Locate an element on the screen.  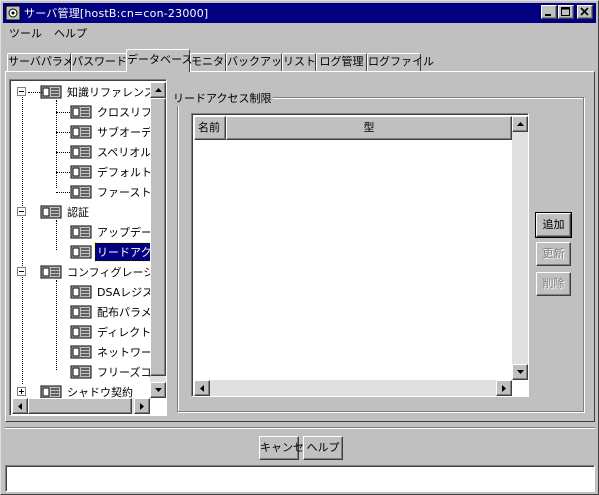
tree-node-label: 配布パラメタ is located at coordinates (124, 312).